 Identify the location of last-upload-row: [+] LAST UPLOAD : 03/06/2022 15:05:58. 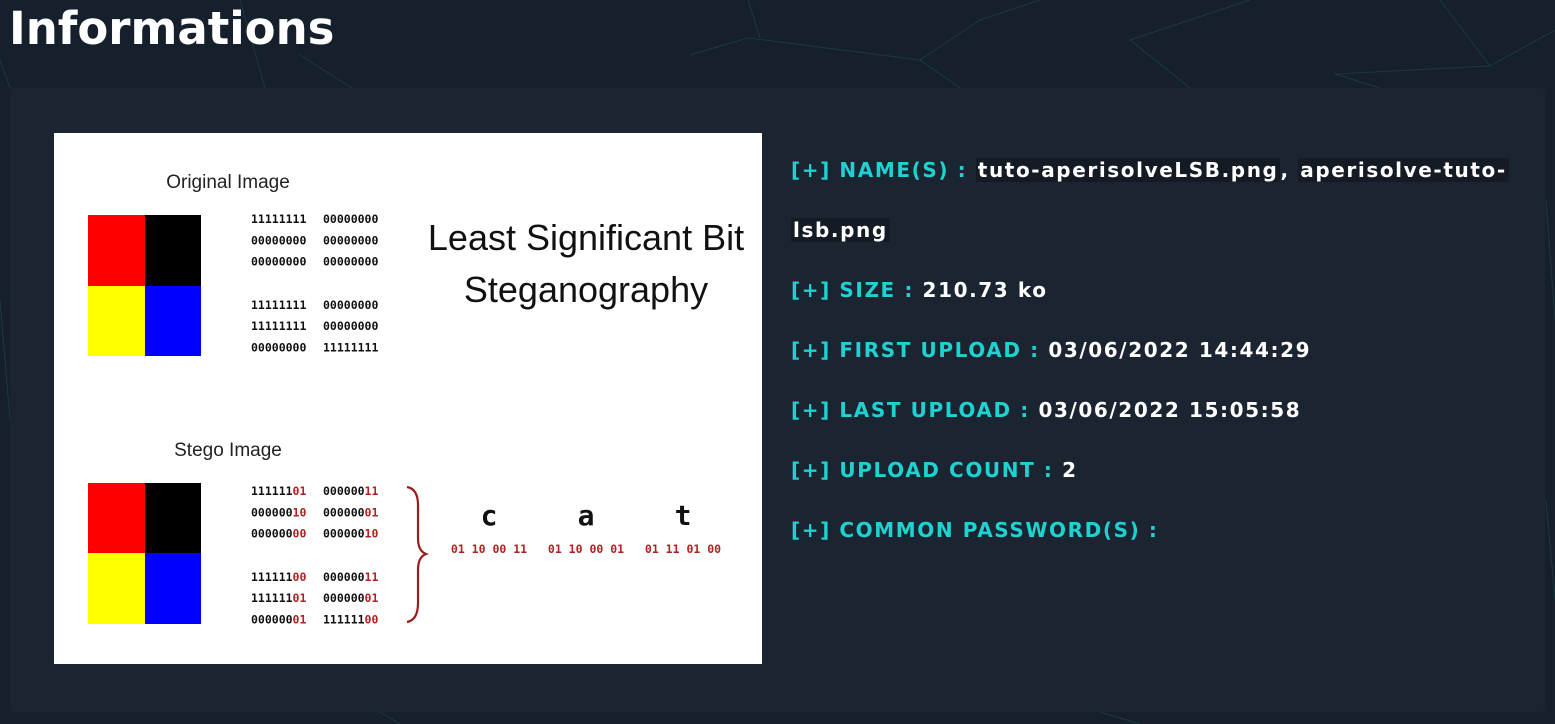
(1151, 410).